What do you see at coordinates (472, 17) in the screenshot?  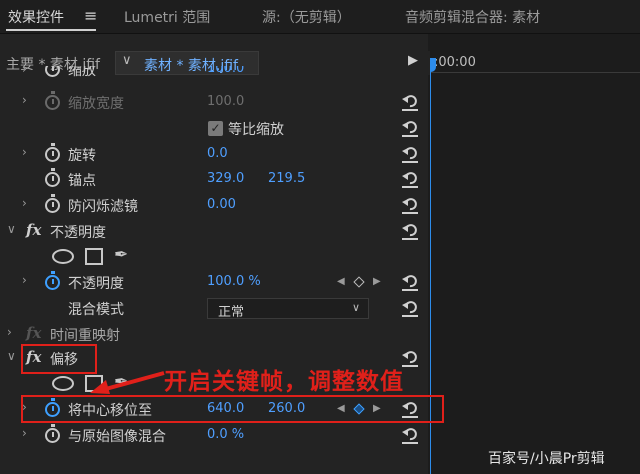 I see `tab-audio-clip-mixer: 音频剪辑混合器: 素材` at bounding box center [472, 17].